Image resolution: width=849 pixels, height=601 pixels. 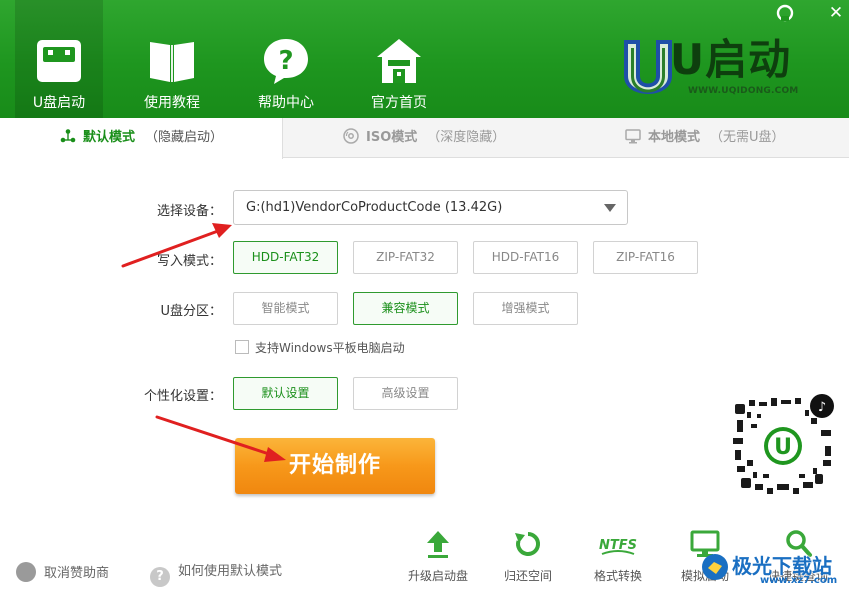 I want to click on tool-upgrade-boot-disk: 升级启动盘, so click(x=438, y=558).